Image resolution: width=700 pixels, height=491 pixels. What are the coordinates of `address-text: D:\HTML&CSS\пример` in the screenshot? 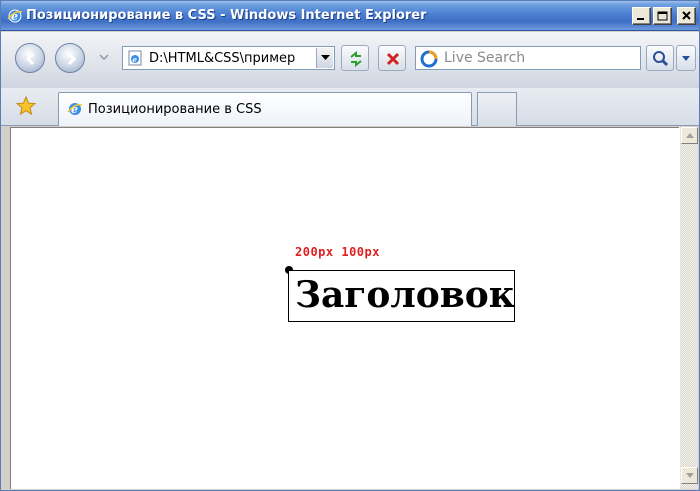 It's located at (229, 58).